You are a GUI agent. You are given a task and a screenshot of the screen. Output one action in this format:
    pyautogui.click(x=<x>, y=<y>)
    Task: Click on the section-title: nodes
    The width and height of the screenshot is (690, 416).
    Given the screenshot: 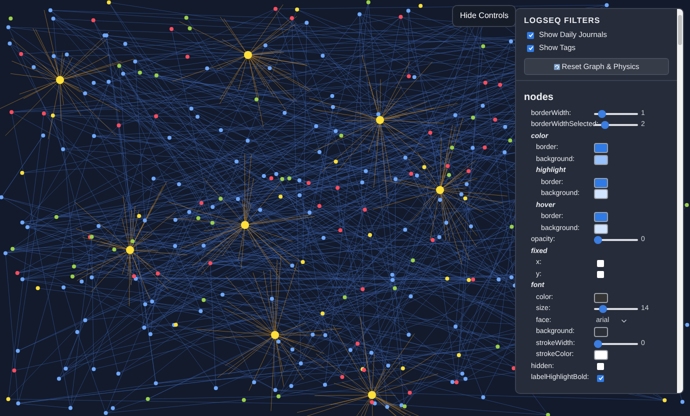 What is the action you would take?
    pyautogui.click(x=539, y=97)
    